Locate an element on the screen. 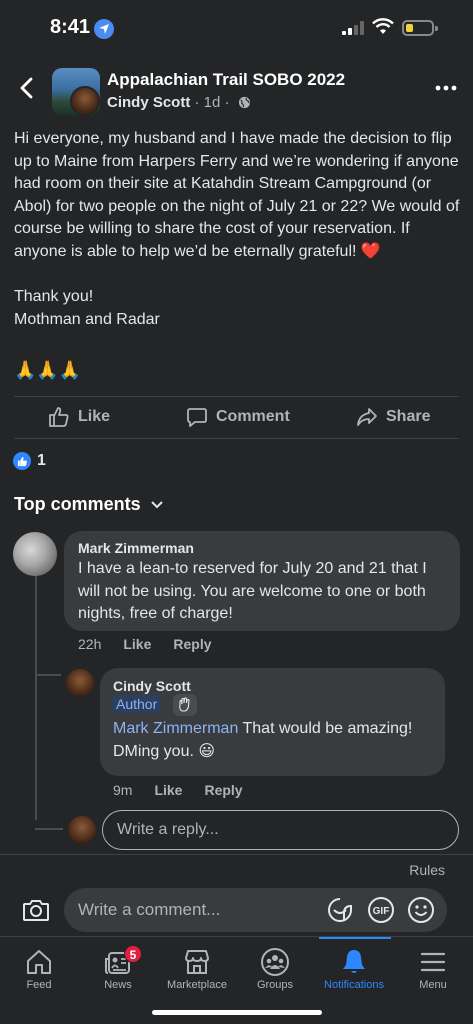 The height and width of the screenshot is (1024, 473). comment-like-button: Like is located at coordinates (137, 644).